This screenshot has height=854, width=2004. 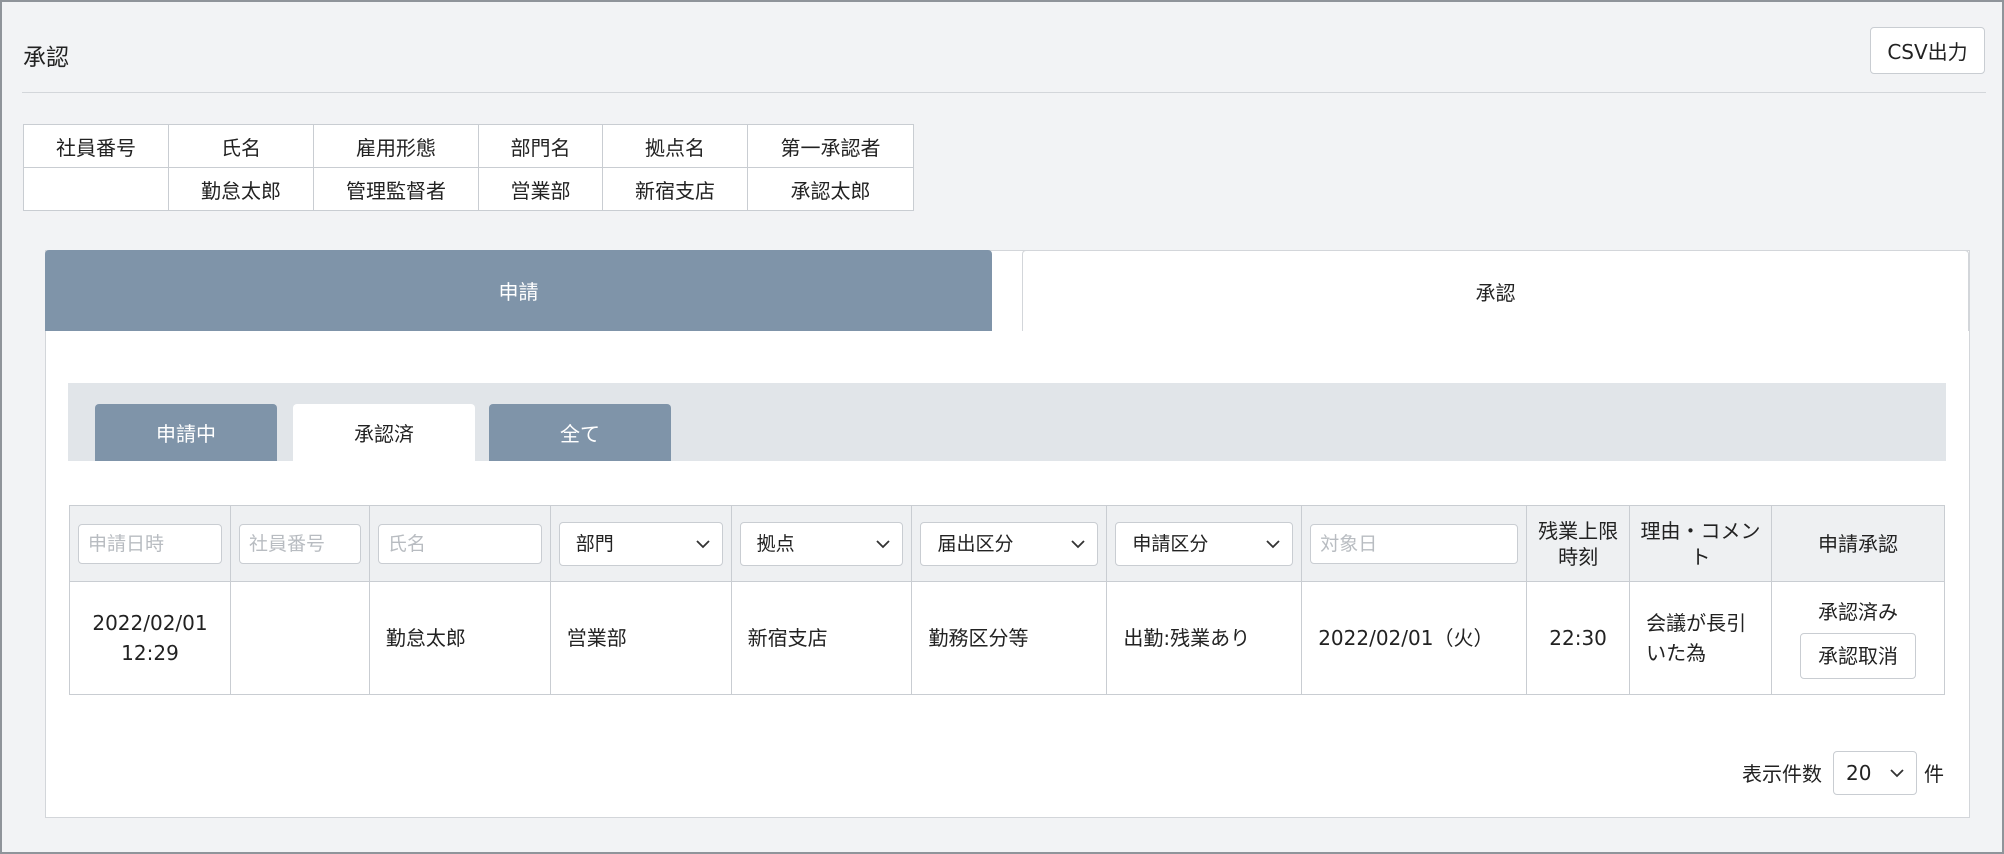 I want to click on per-page-select: 20, so click(x=1875, y=773).